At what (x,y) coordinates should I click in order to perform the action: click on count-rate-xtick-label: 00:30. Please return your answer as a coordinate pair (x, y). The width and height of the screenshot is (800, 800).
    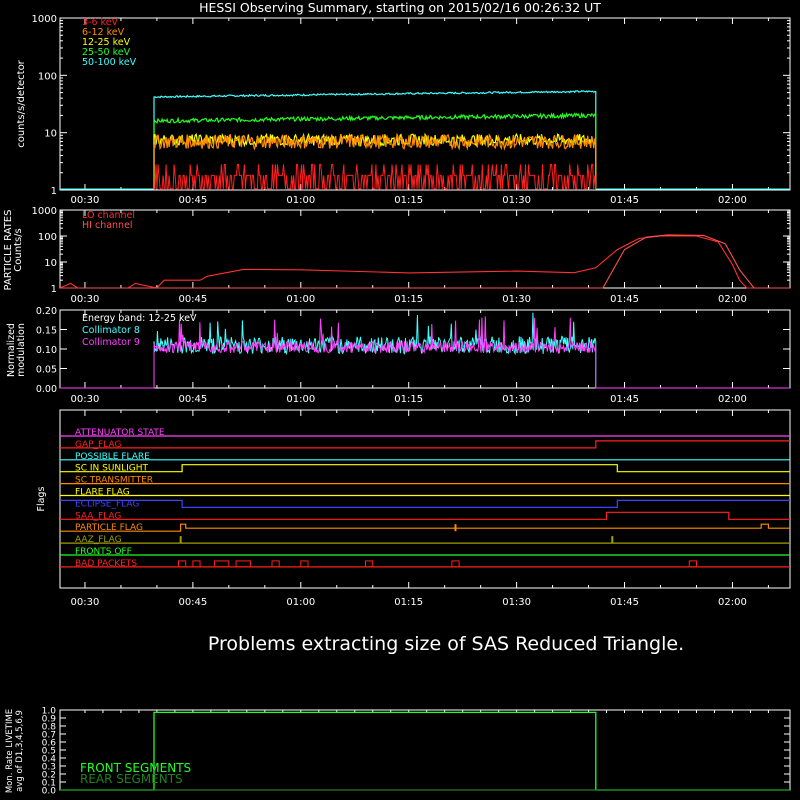
    Looking at the image, I should click on (85, 200).